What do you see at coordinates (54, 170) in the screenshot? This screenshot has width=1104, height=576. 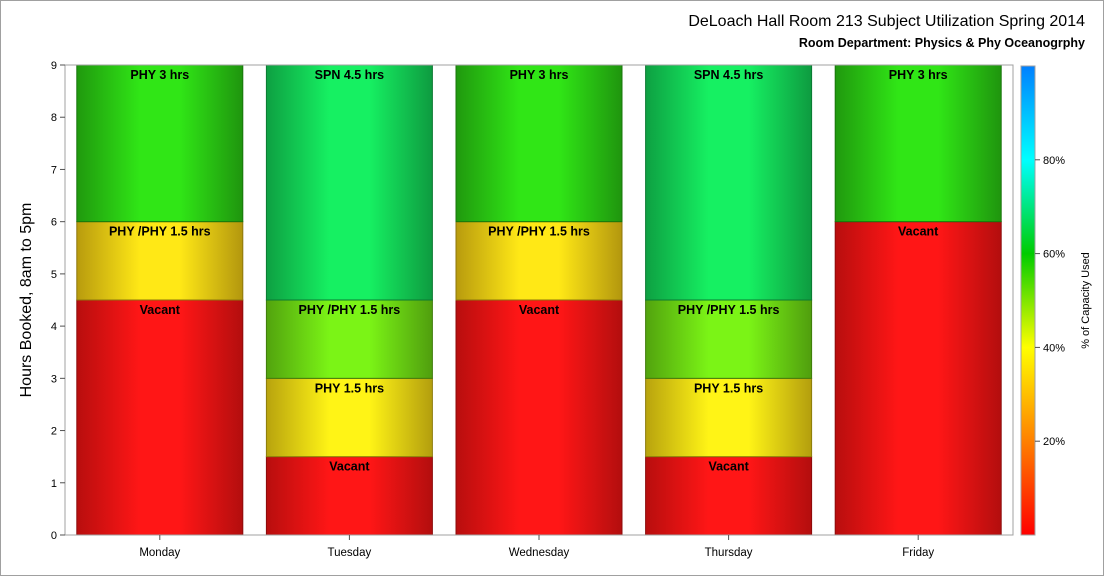 I see `y-tick-label: 7` at bounding box center [54, 170].